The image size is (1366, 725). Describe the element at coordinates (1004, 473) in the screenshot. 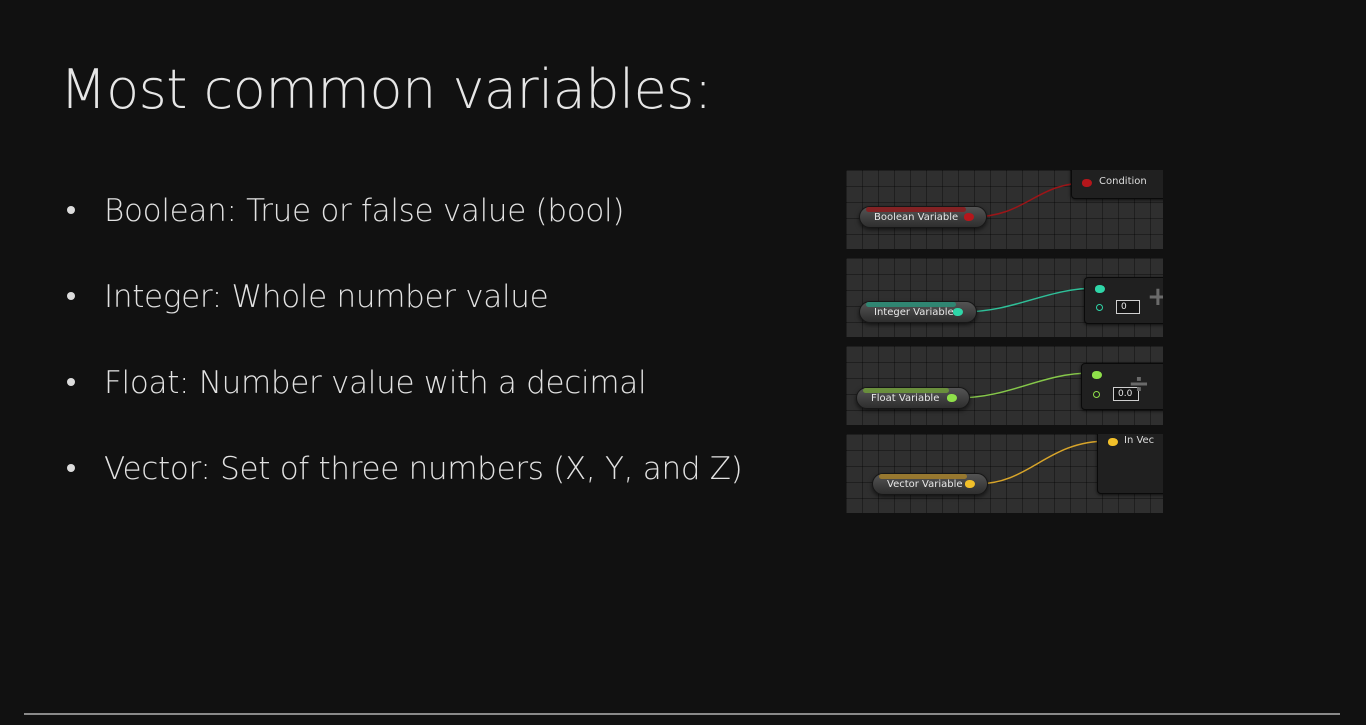

I see `blueprint-panel-vector: In Vec Vector Variable` at that location.